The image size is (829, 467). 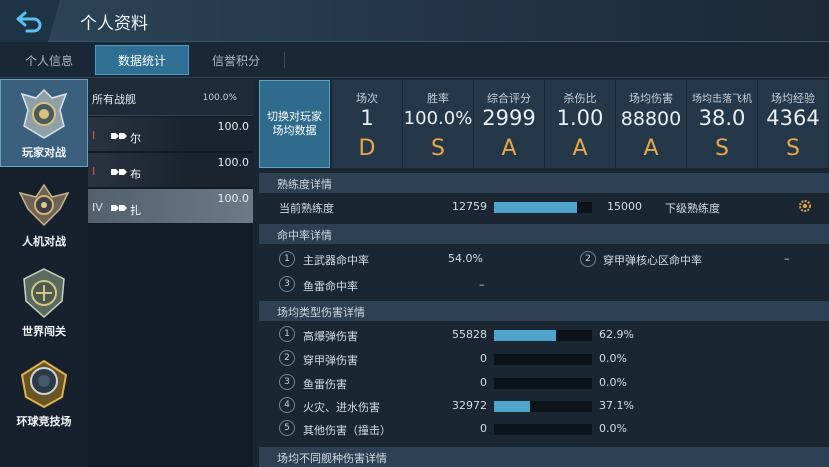 I want to click on pvp-emblem-icon, so click(x=44, y=113).